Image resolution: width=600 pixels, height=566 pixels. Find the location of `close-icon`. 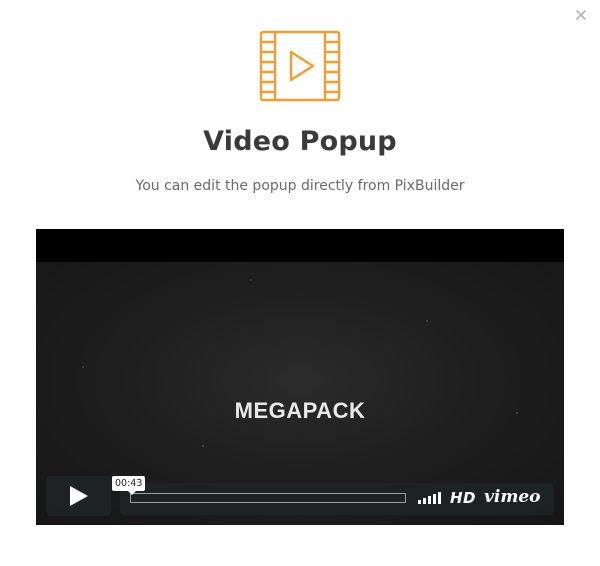

close-icon is located at coordinates (581, 15).